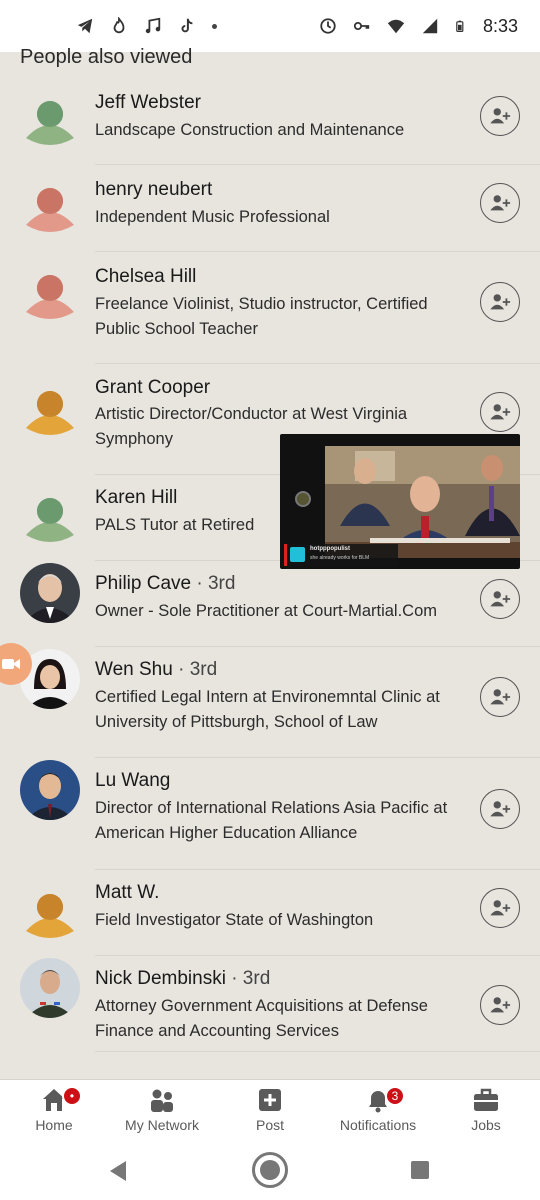 Image resolution: width=540 pixels, height=1200 pixels. I want to click on nav-home-label: Home, so click(54, 1125).